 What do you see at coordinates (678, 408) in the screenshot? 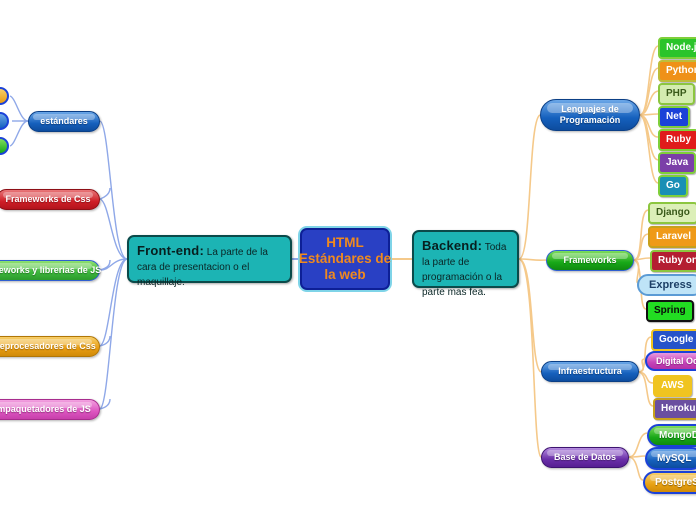
I see `leaf-heroku-label: Heroku` at bounding box center [678, 408].